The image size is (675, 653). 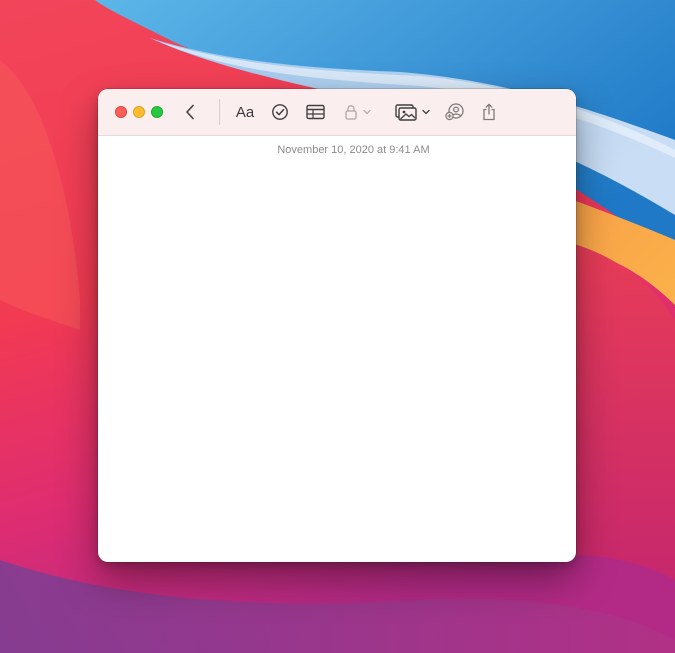 I want to click on media-icon, so click(x=405, y=112).